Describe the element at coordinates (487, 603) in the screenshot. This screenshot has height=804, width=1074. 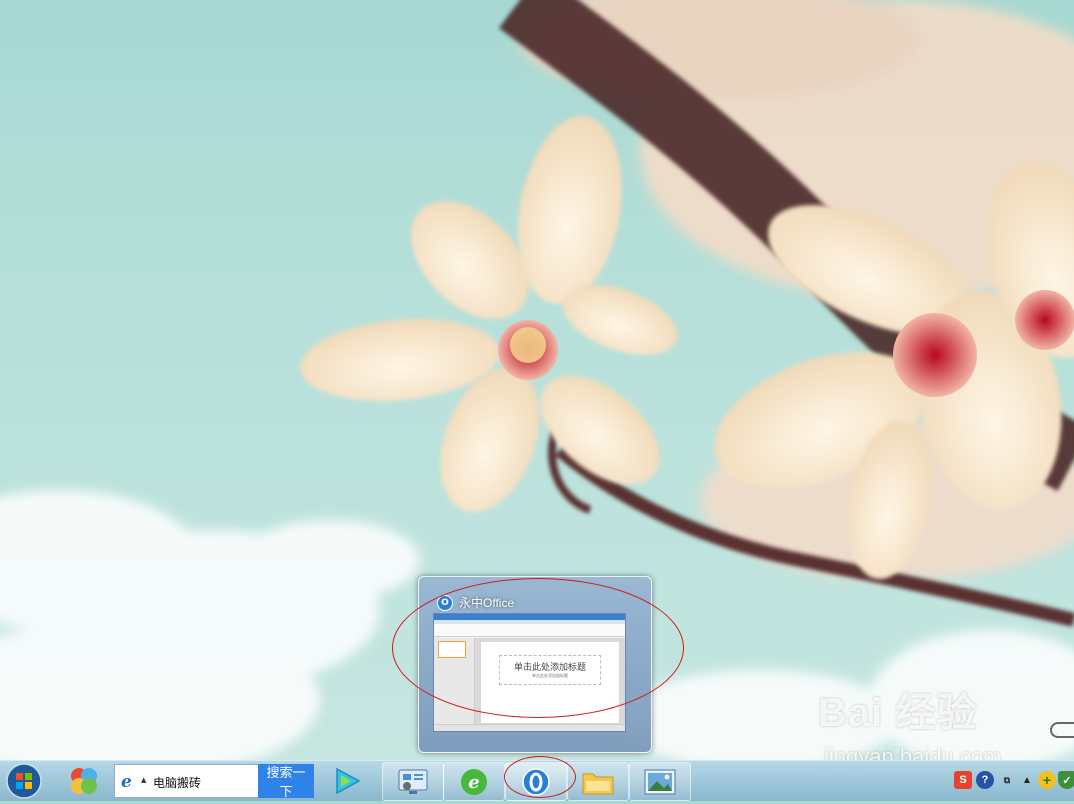
I see `preview-app-title: 永中Office` at that location.